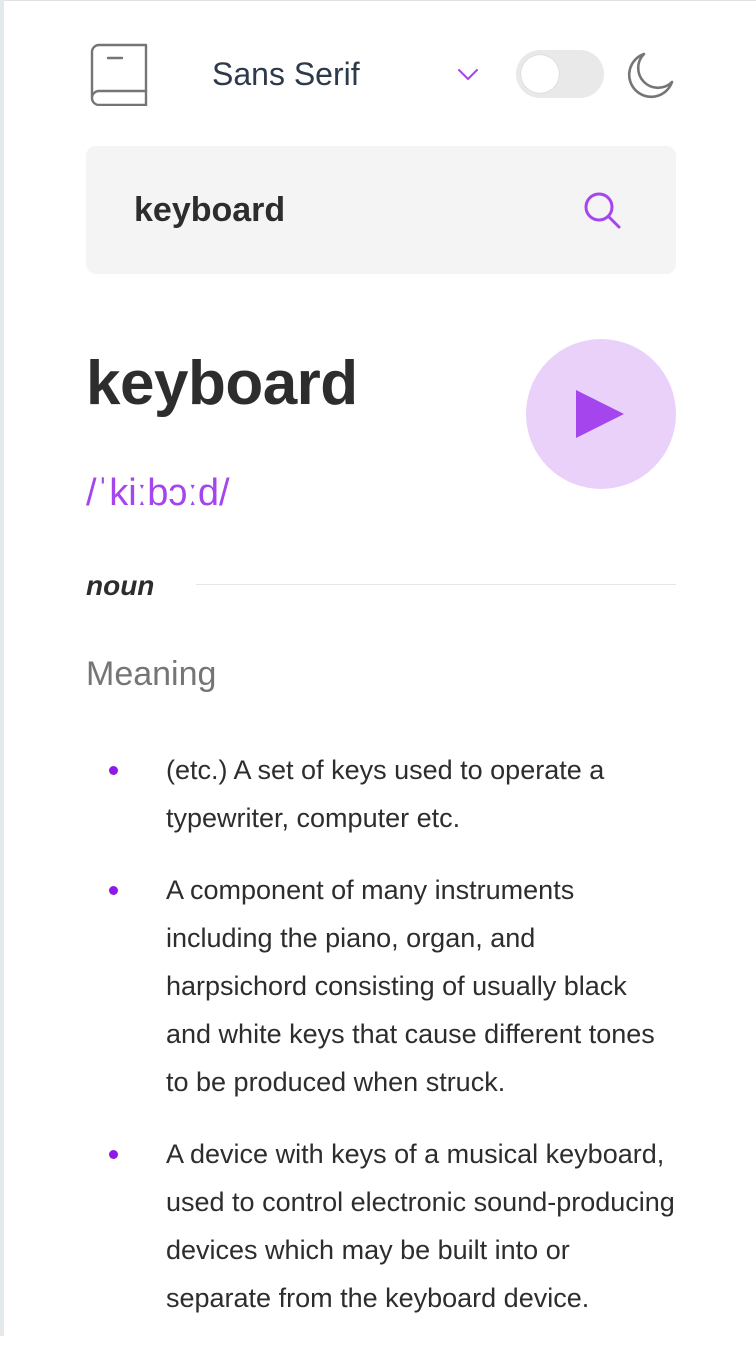 The height and width of the screenshot is (1346, 756). What do you see at coordinates (650, 76) in the screenshot?
I see `moon-icon` at bounding box center [650, 76].